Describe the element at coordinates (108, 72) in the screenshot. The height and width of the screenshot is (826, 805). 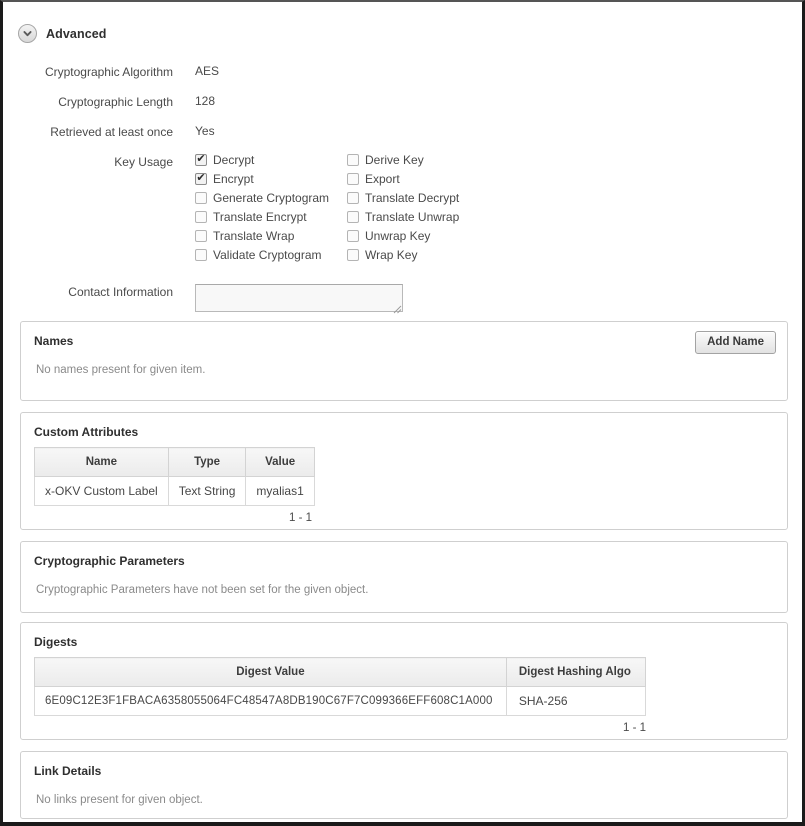
I see `property-label: Cryptographic Algorithm` at that location.